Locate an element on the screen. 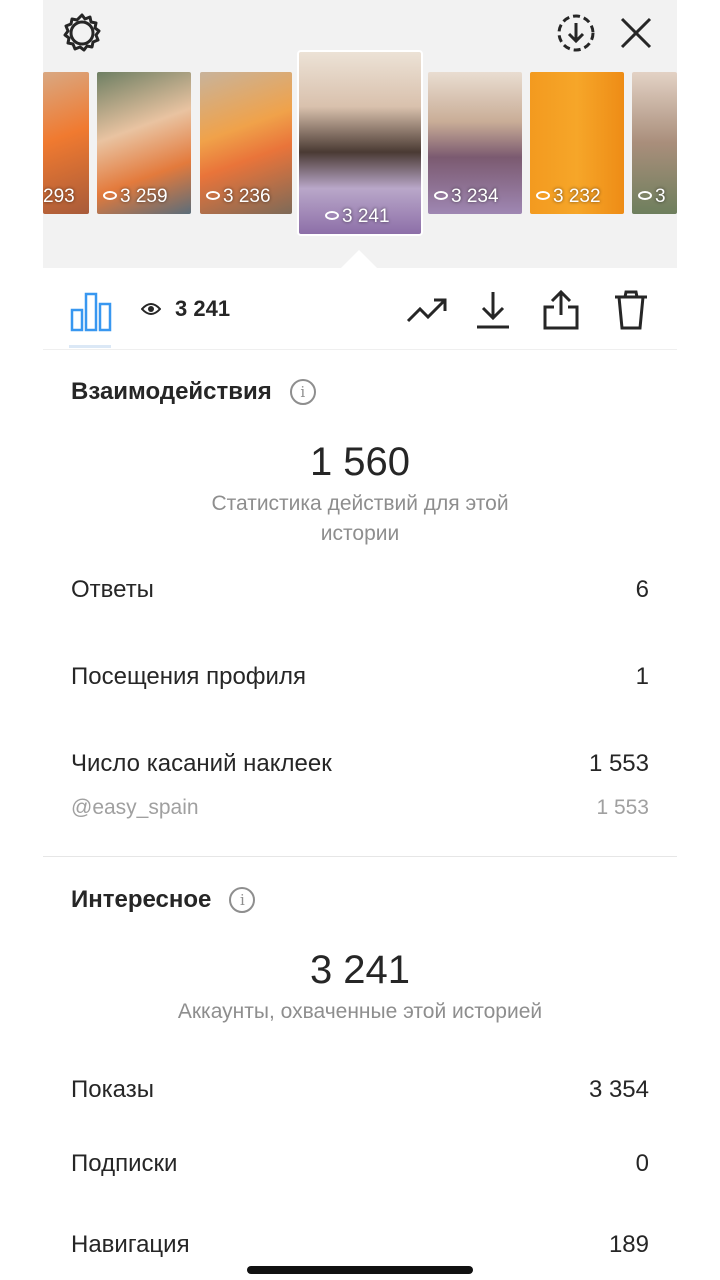 The image size is (720, 1280). insights-toolbar: 3 241 is located at coordinates (360, 309).